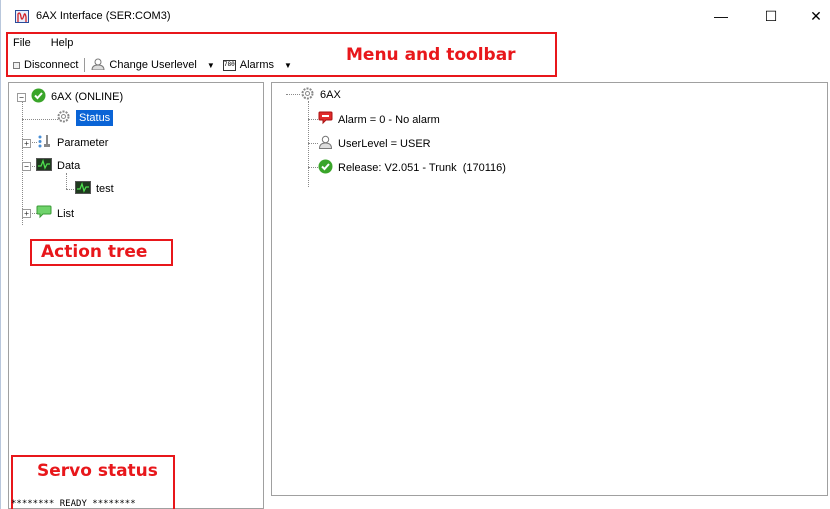  What do you see at coordinates (73, 504) in the screenshot?
I see `servo-status-text: ******** READY ********` at bounding box center [73, 504].